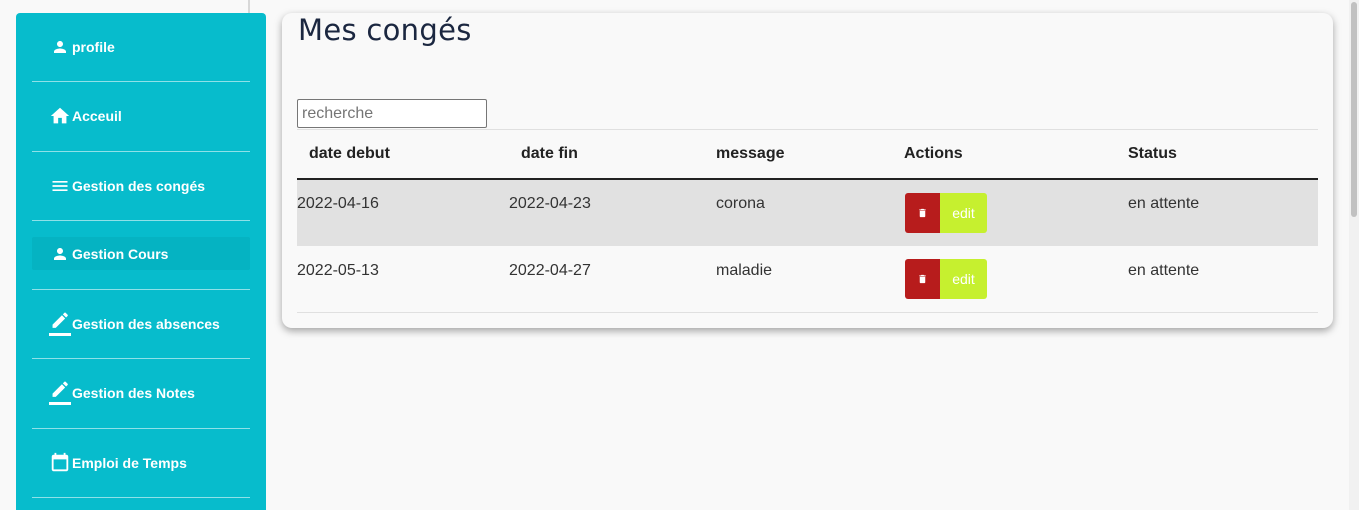  What do you see at coordinates (807, 312) in the screenshot?
I see `table-bottom-border` at bounding box center [807, 312].